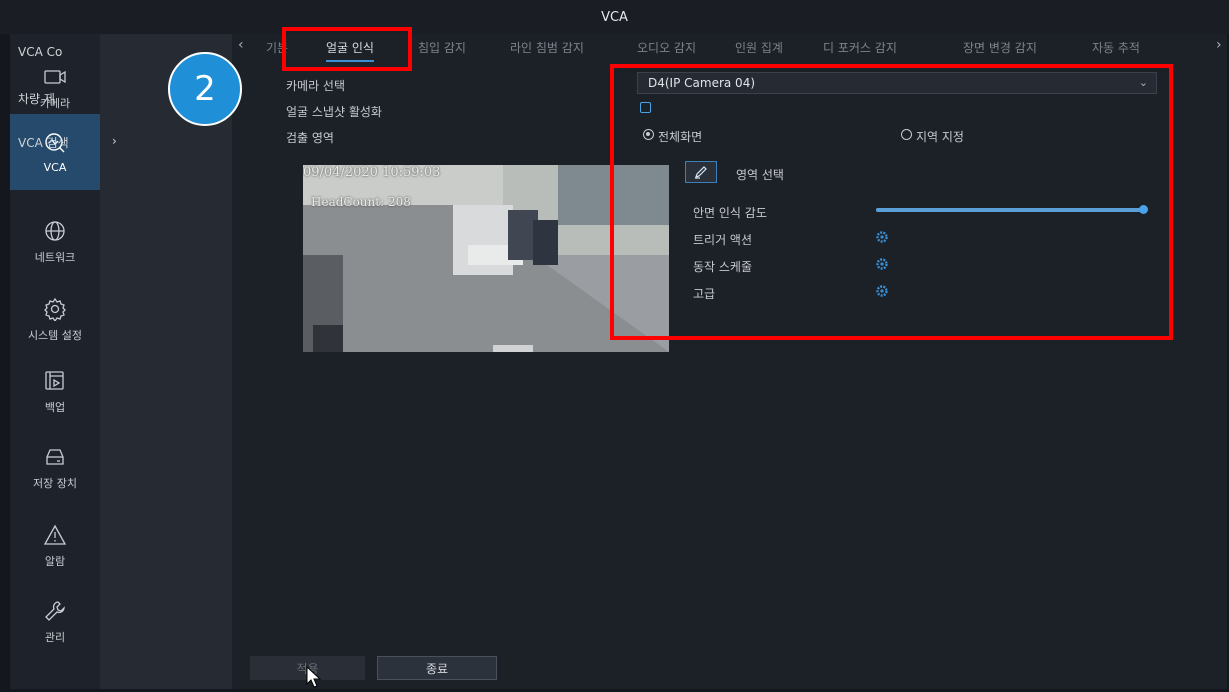 The height and width of the screenshot is (692, 1229). What do you see at coordinates (316, 86) in the screenshot?
I see `camera-select-label: 카메라 선택` at bounding box center [316, 86].